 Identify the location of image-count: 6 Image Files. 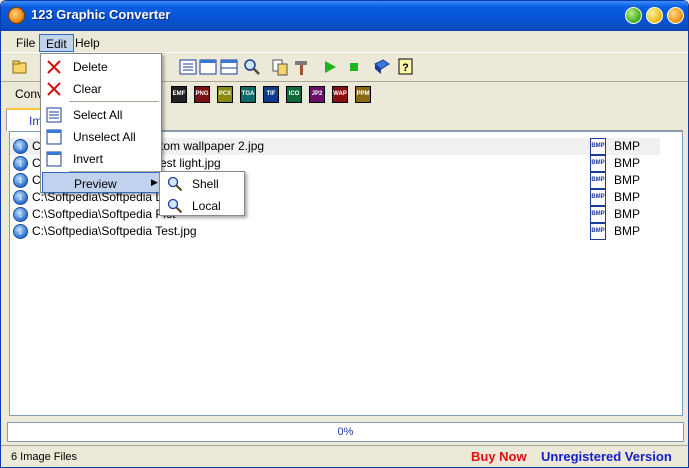
(44, 457).